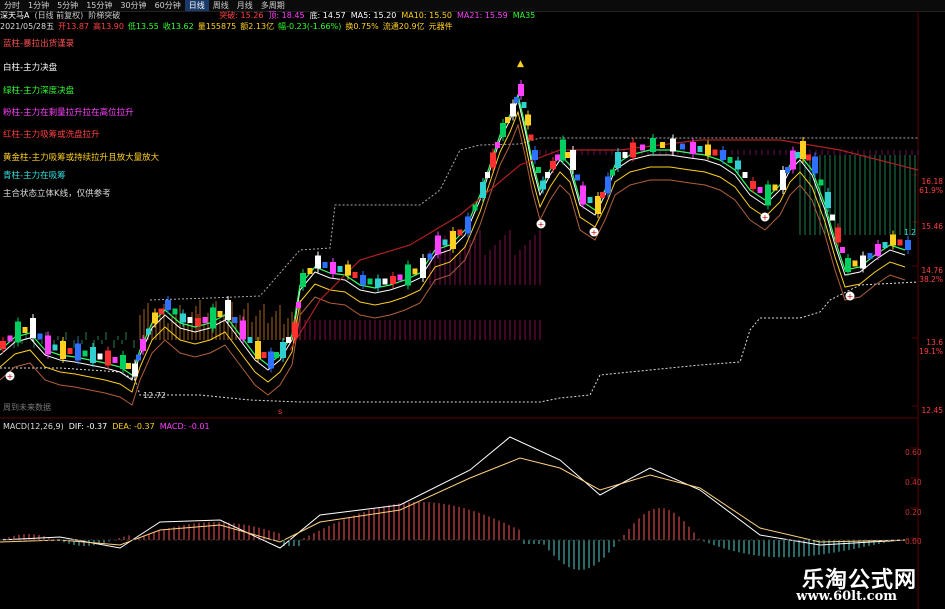 The height and width of the screenshot is (609, 945). Describe the element at coordinates (846, 596) in the screenshot. I see `watermark-url: www.60lt.com` at that location.